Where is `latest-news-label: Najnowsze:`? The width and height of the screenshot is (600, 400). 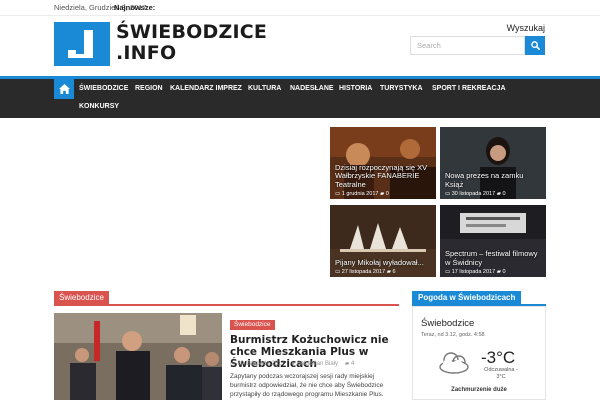
latest-news-label: Najnowsze: is located at coordinates (135, 7).